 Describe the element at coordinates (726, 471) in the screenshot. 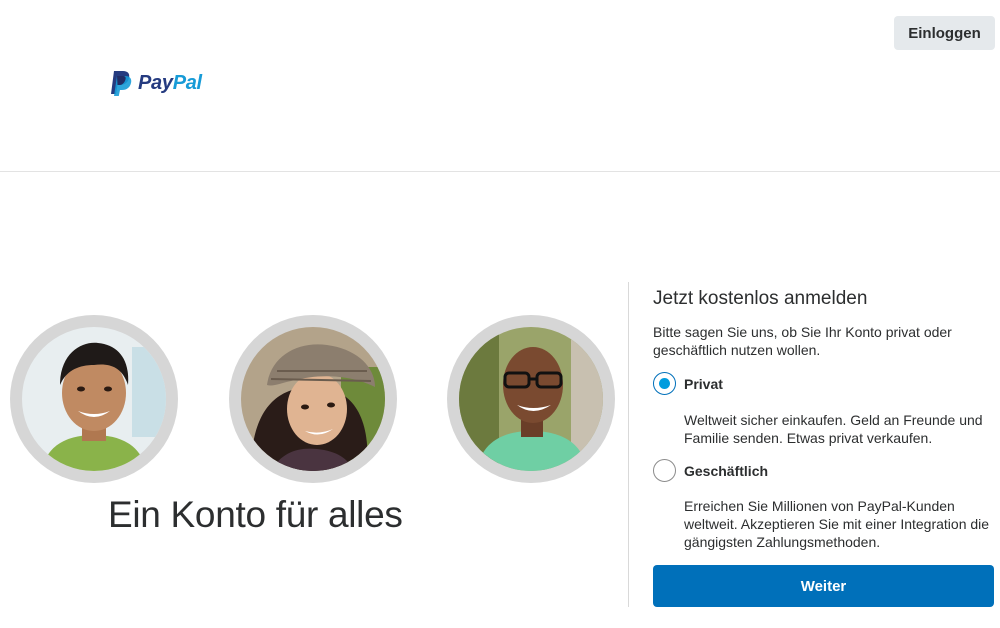

I see `business-label: Geschäftlich` at that location.